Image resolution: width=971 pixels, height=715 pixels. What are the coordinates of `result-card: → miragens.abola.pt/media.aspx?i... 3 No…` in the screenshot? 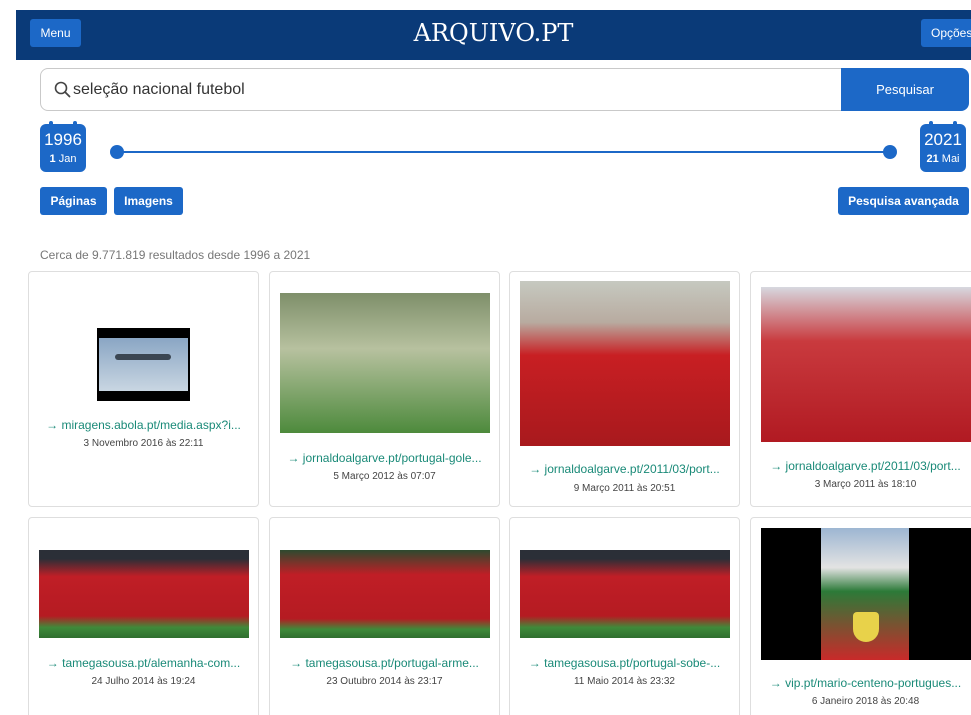 It's located at (143, 389).